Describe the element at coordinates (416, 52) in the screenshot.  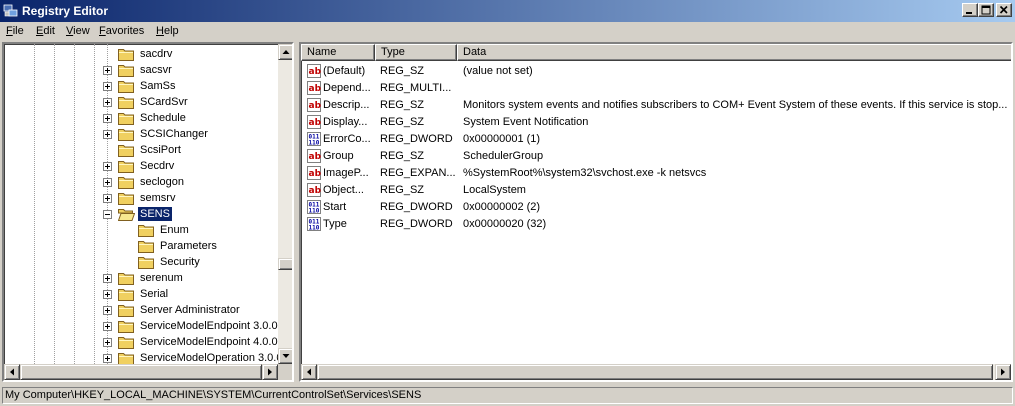
I see `column-header-type: Type` at that location.